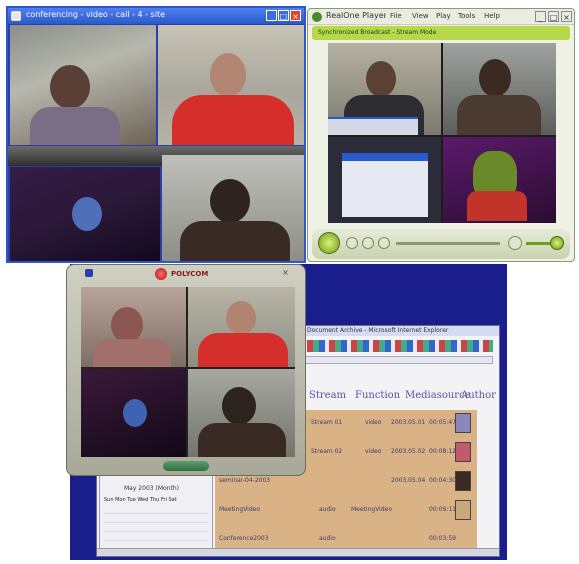 Image resolution: width=579 pixels, height=564 pixels. Describe the element at coordinates (400, 346) in the screenshot. I see `browser-toolbar` at that location.